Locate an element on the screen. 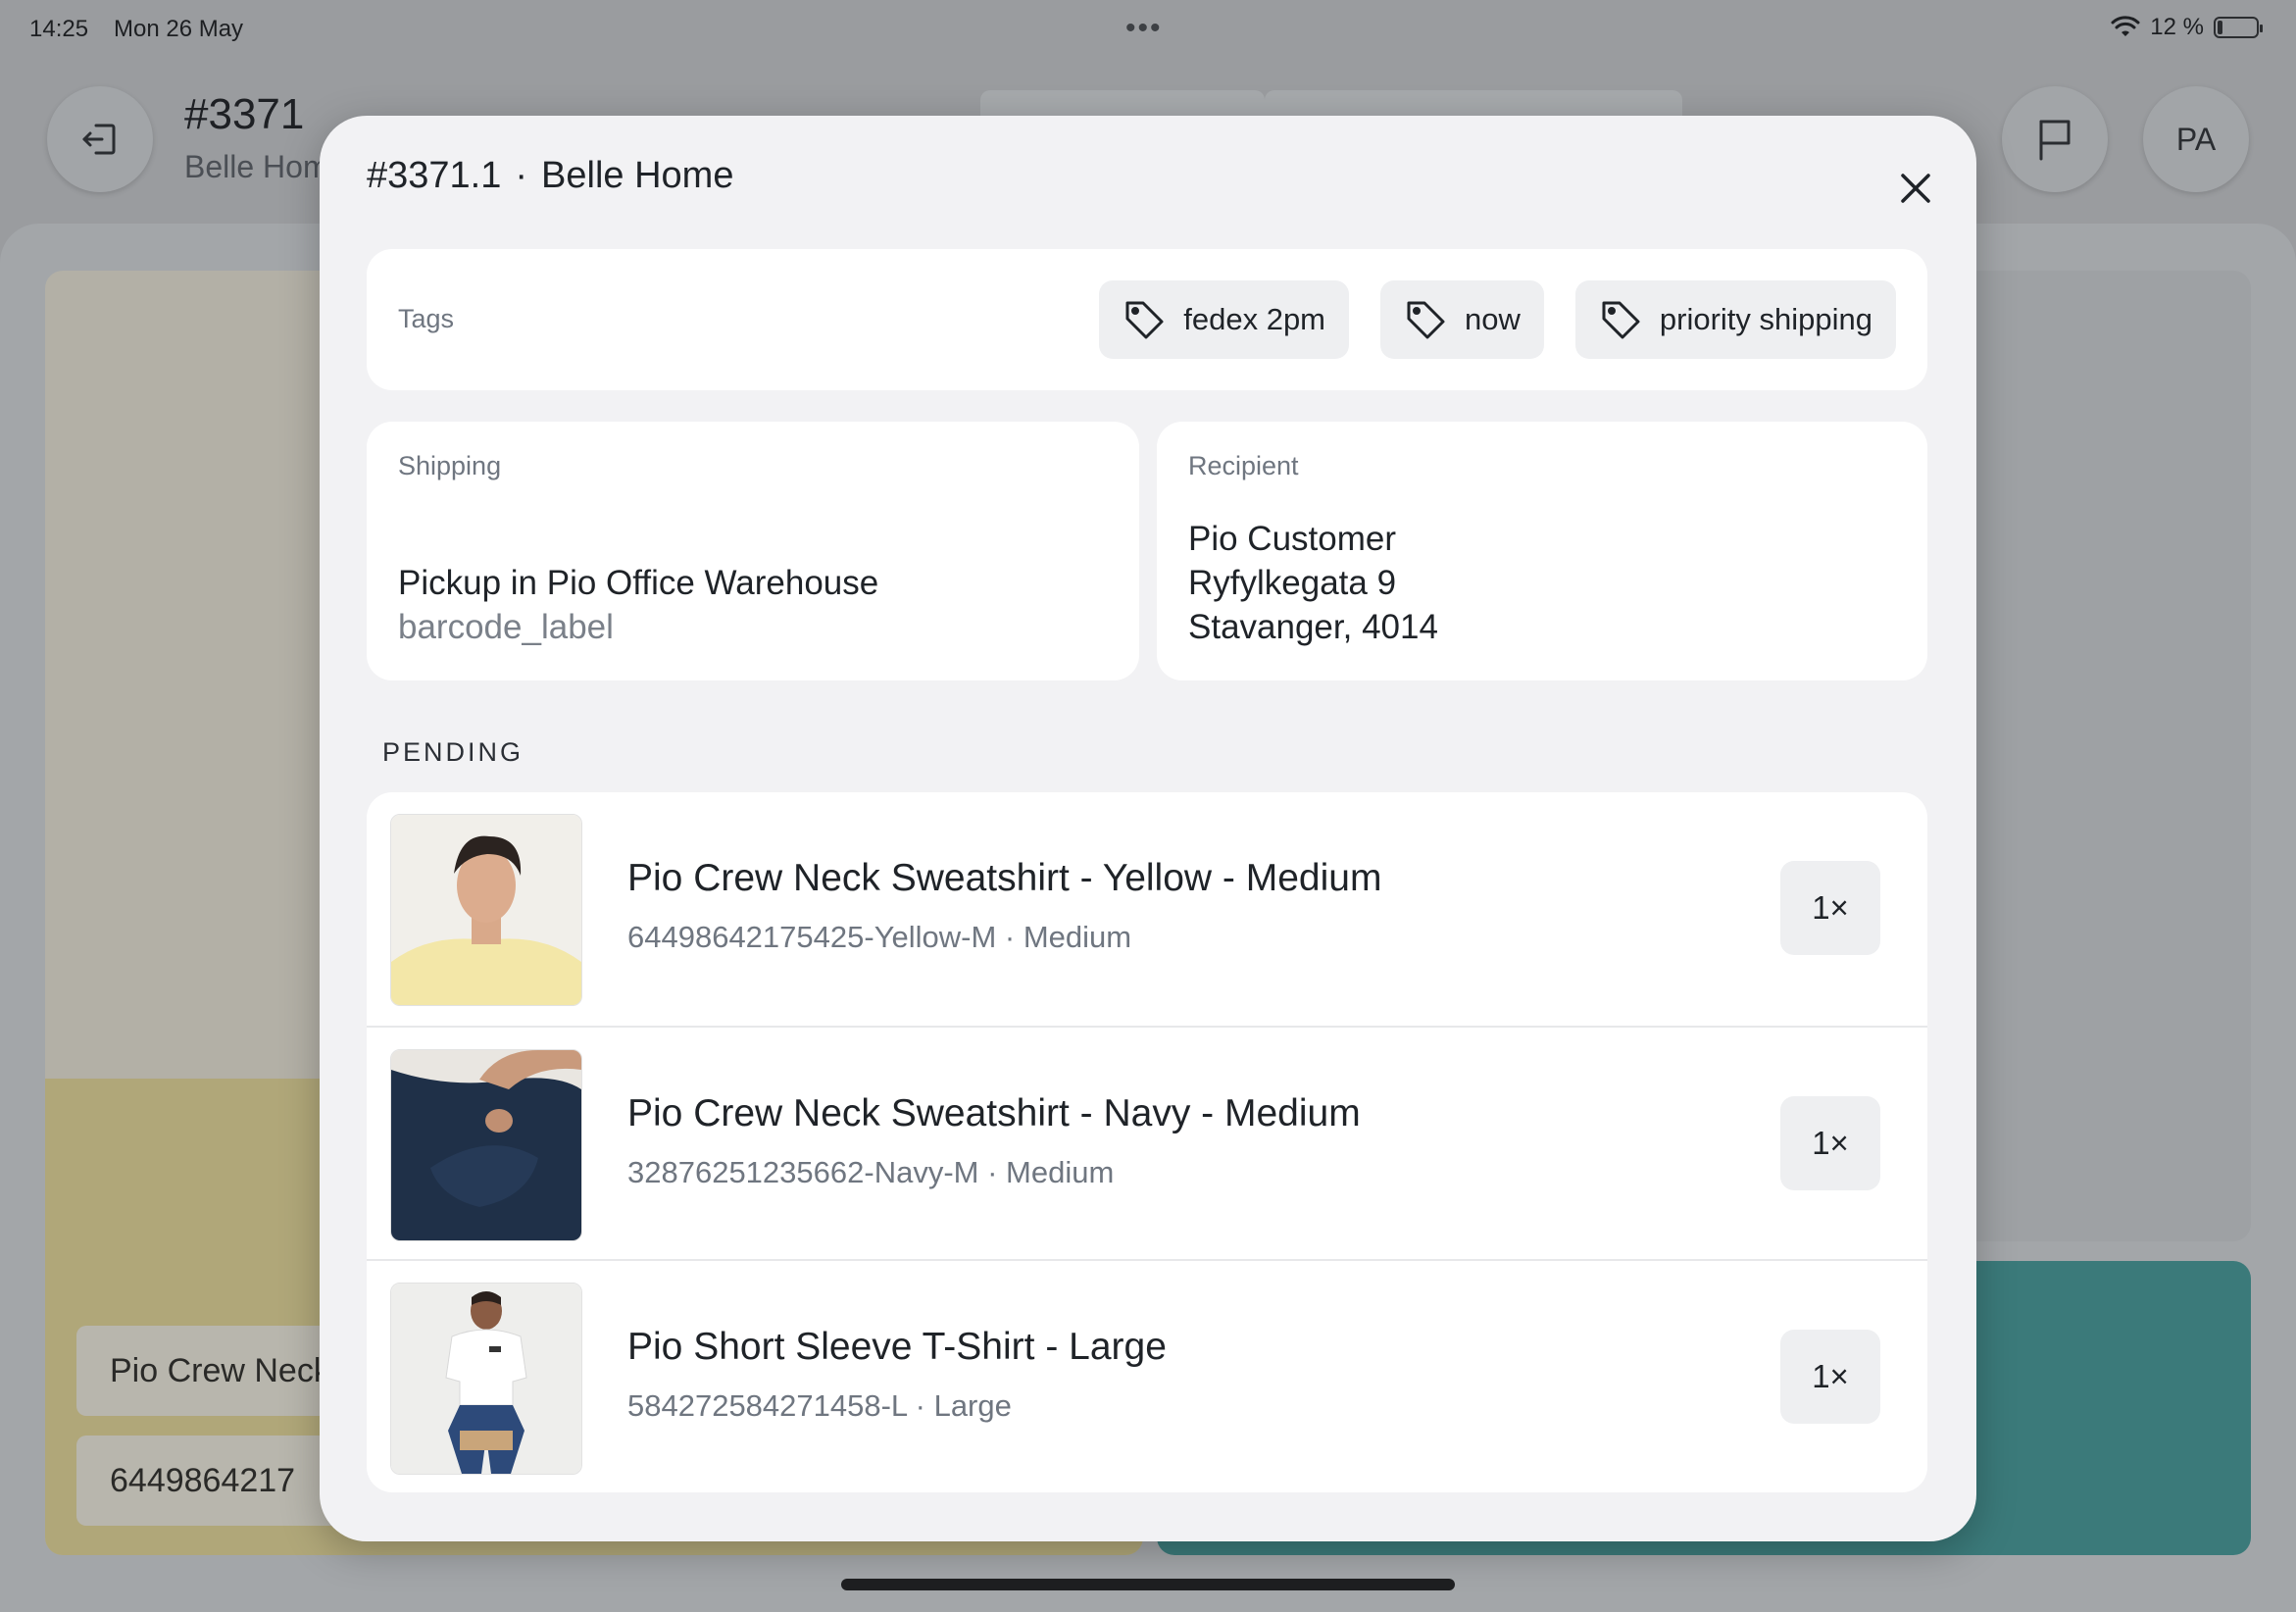  recipient-street: Ryfylkegata 9 is located at coordinates (1292, 583).